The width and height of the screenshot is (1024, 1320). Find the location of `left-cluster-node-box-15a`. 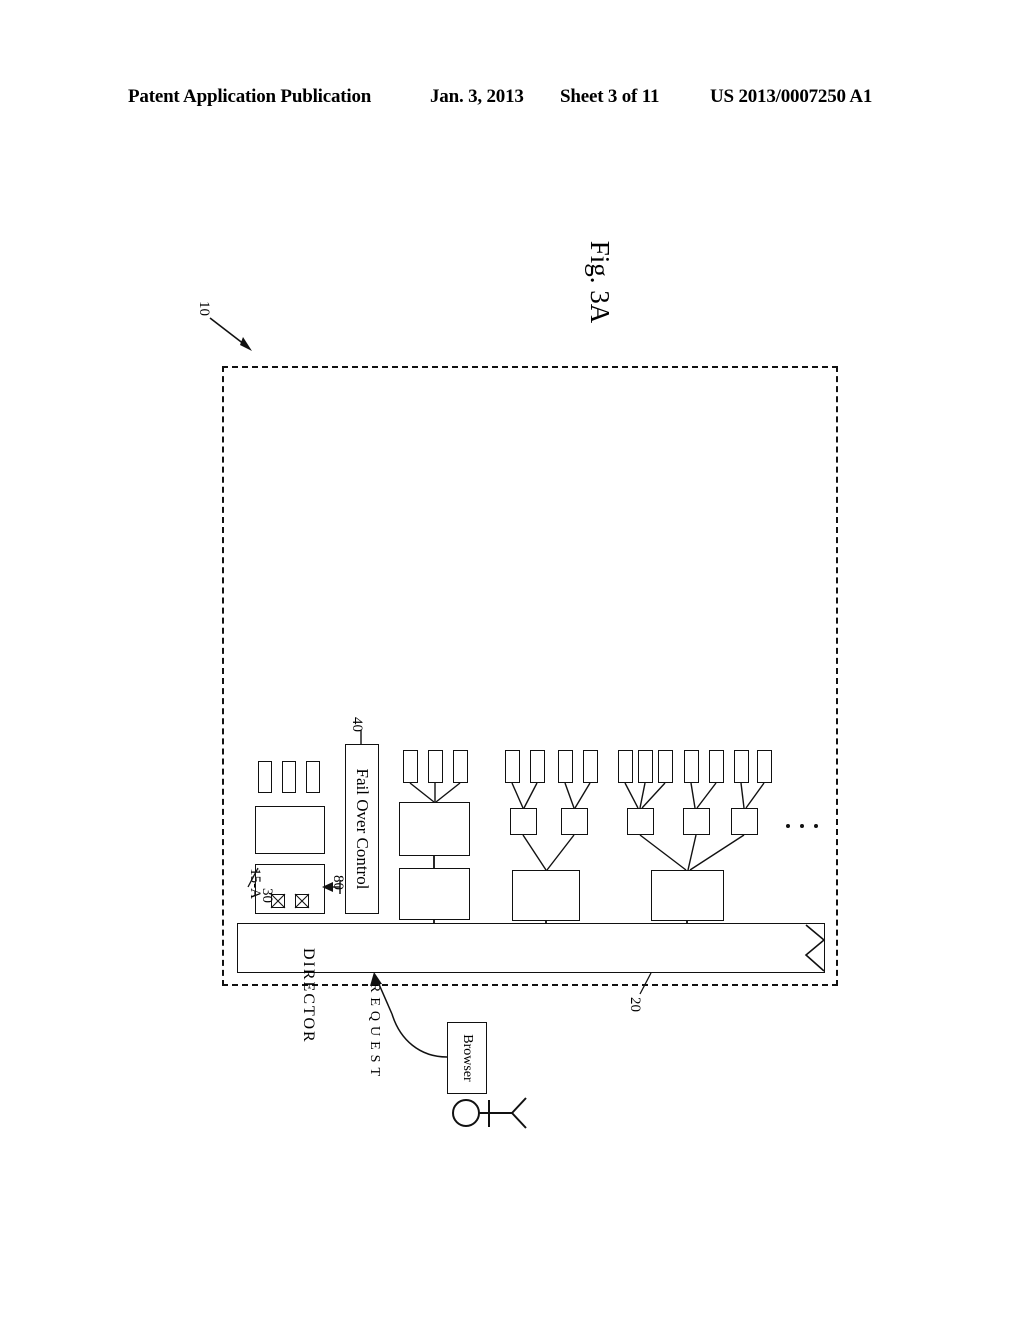

left-cluster-node-box-15a is located at coordinates (290, 889).